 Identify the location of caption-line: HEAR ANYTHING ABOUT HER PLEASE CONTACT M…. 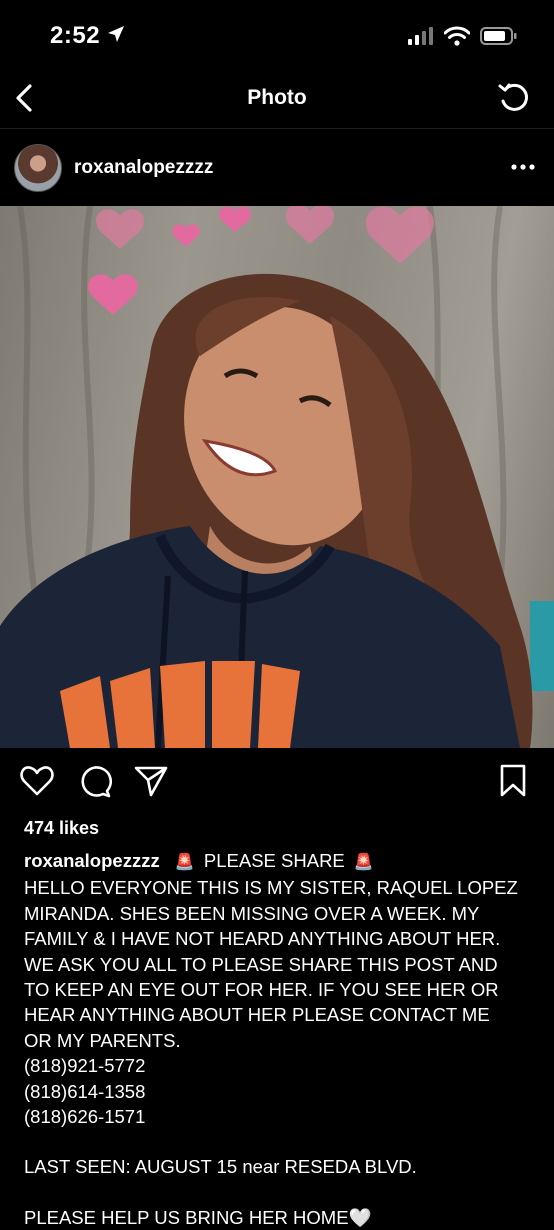
(257, 1015).